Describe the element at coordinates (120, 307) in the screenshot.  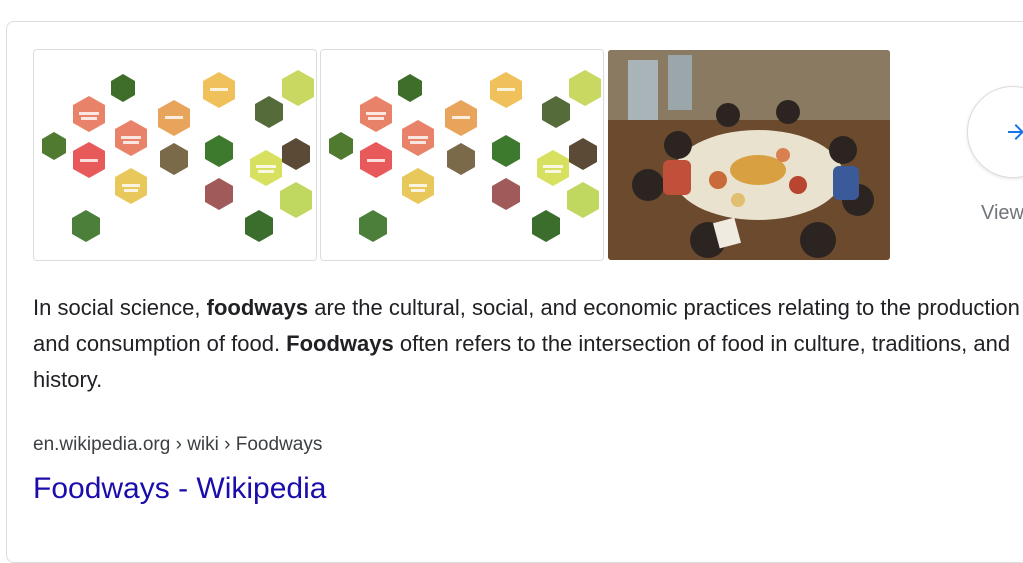
I see `snippet-text: In social science,` at that location.